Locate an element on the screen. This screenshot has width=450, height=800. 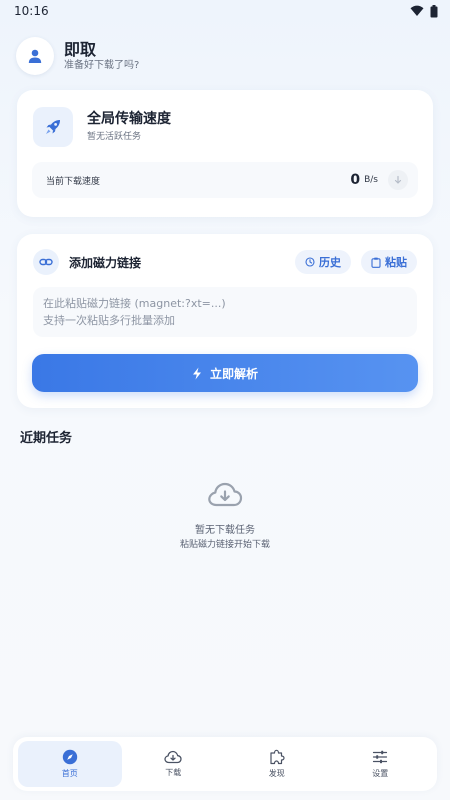
history-label: 历史 is located at coordinates (330, 262).